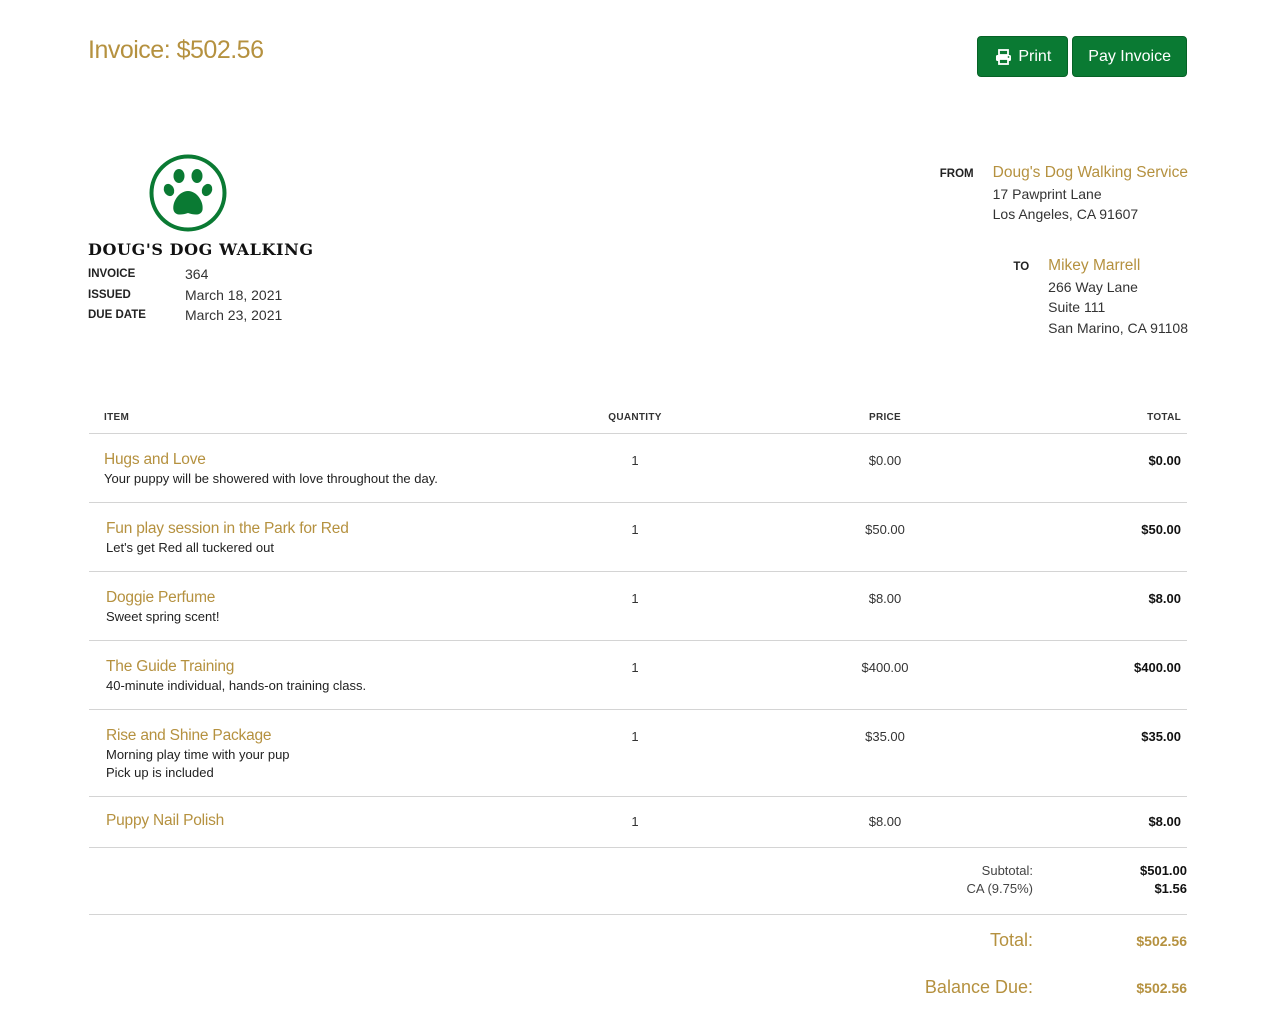 The height and width of the screenshot is (1024, 1280). Describe the element at coordinates (1093, 286) in the screenshot. I see `to-line: 266 Way Lane` at that location.